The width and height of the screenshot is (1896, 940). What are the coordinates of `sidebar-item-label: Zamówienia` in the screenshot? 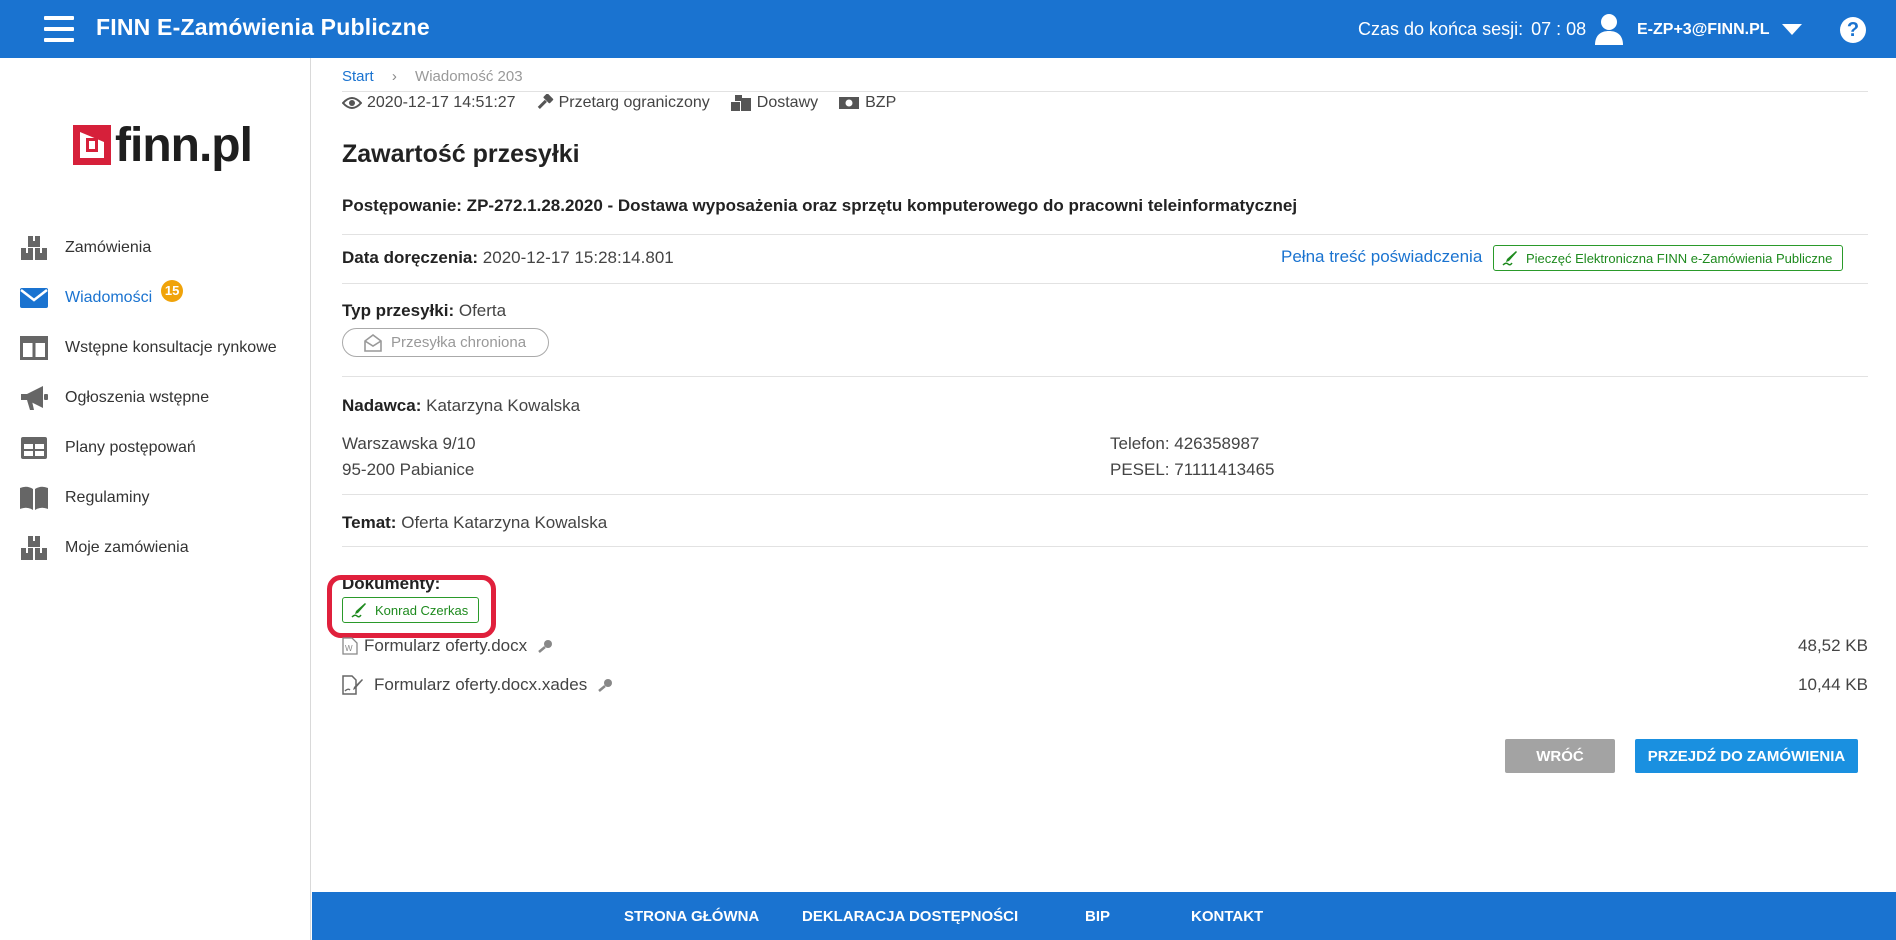 It's located at (108, 247).